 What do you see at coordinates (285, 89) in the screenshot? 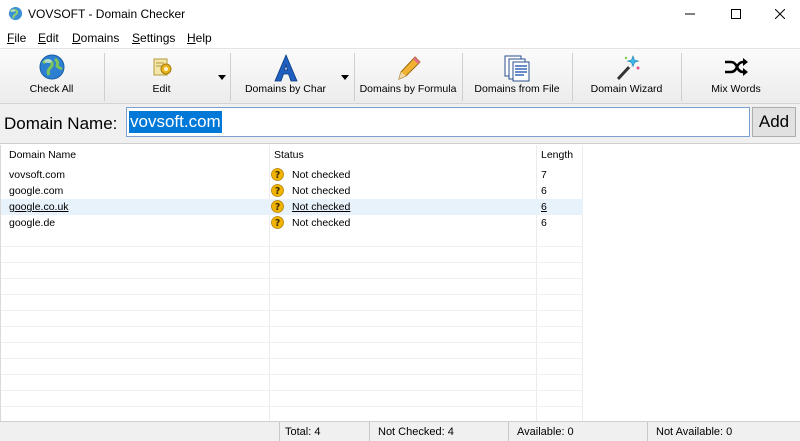
I see `domains-by-char-label: Domains by Char` at bounding box center [285, 89].